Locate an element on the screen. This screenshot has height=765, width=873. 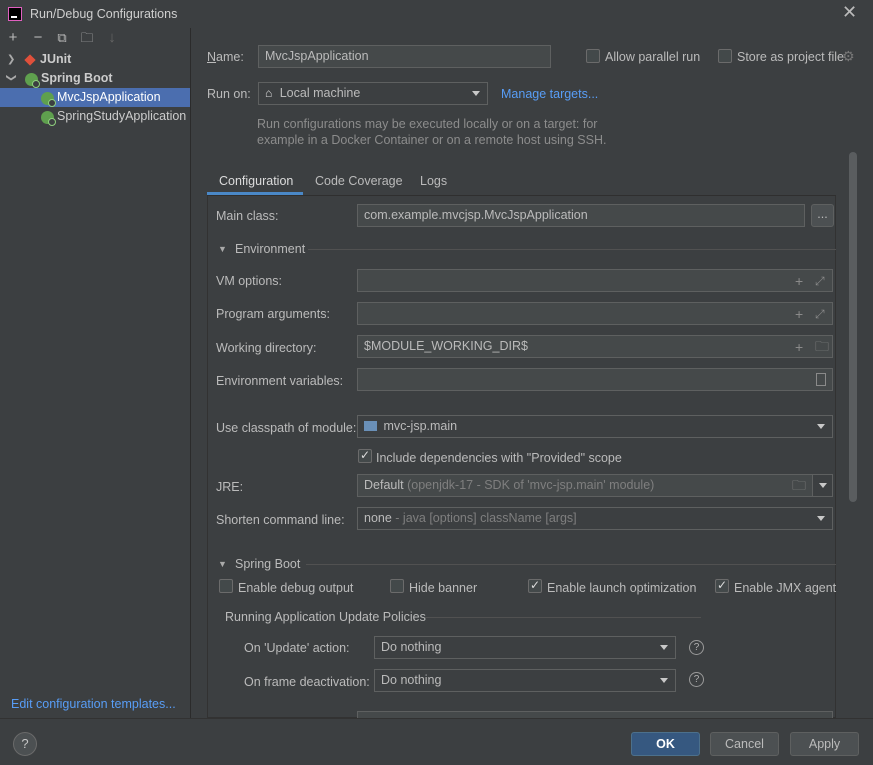
shorten-value: none is located at coordinates (378, 518).